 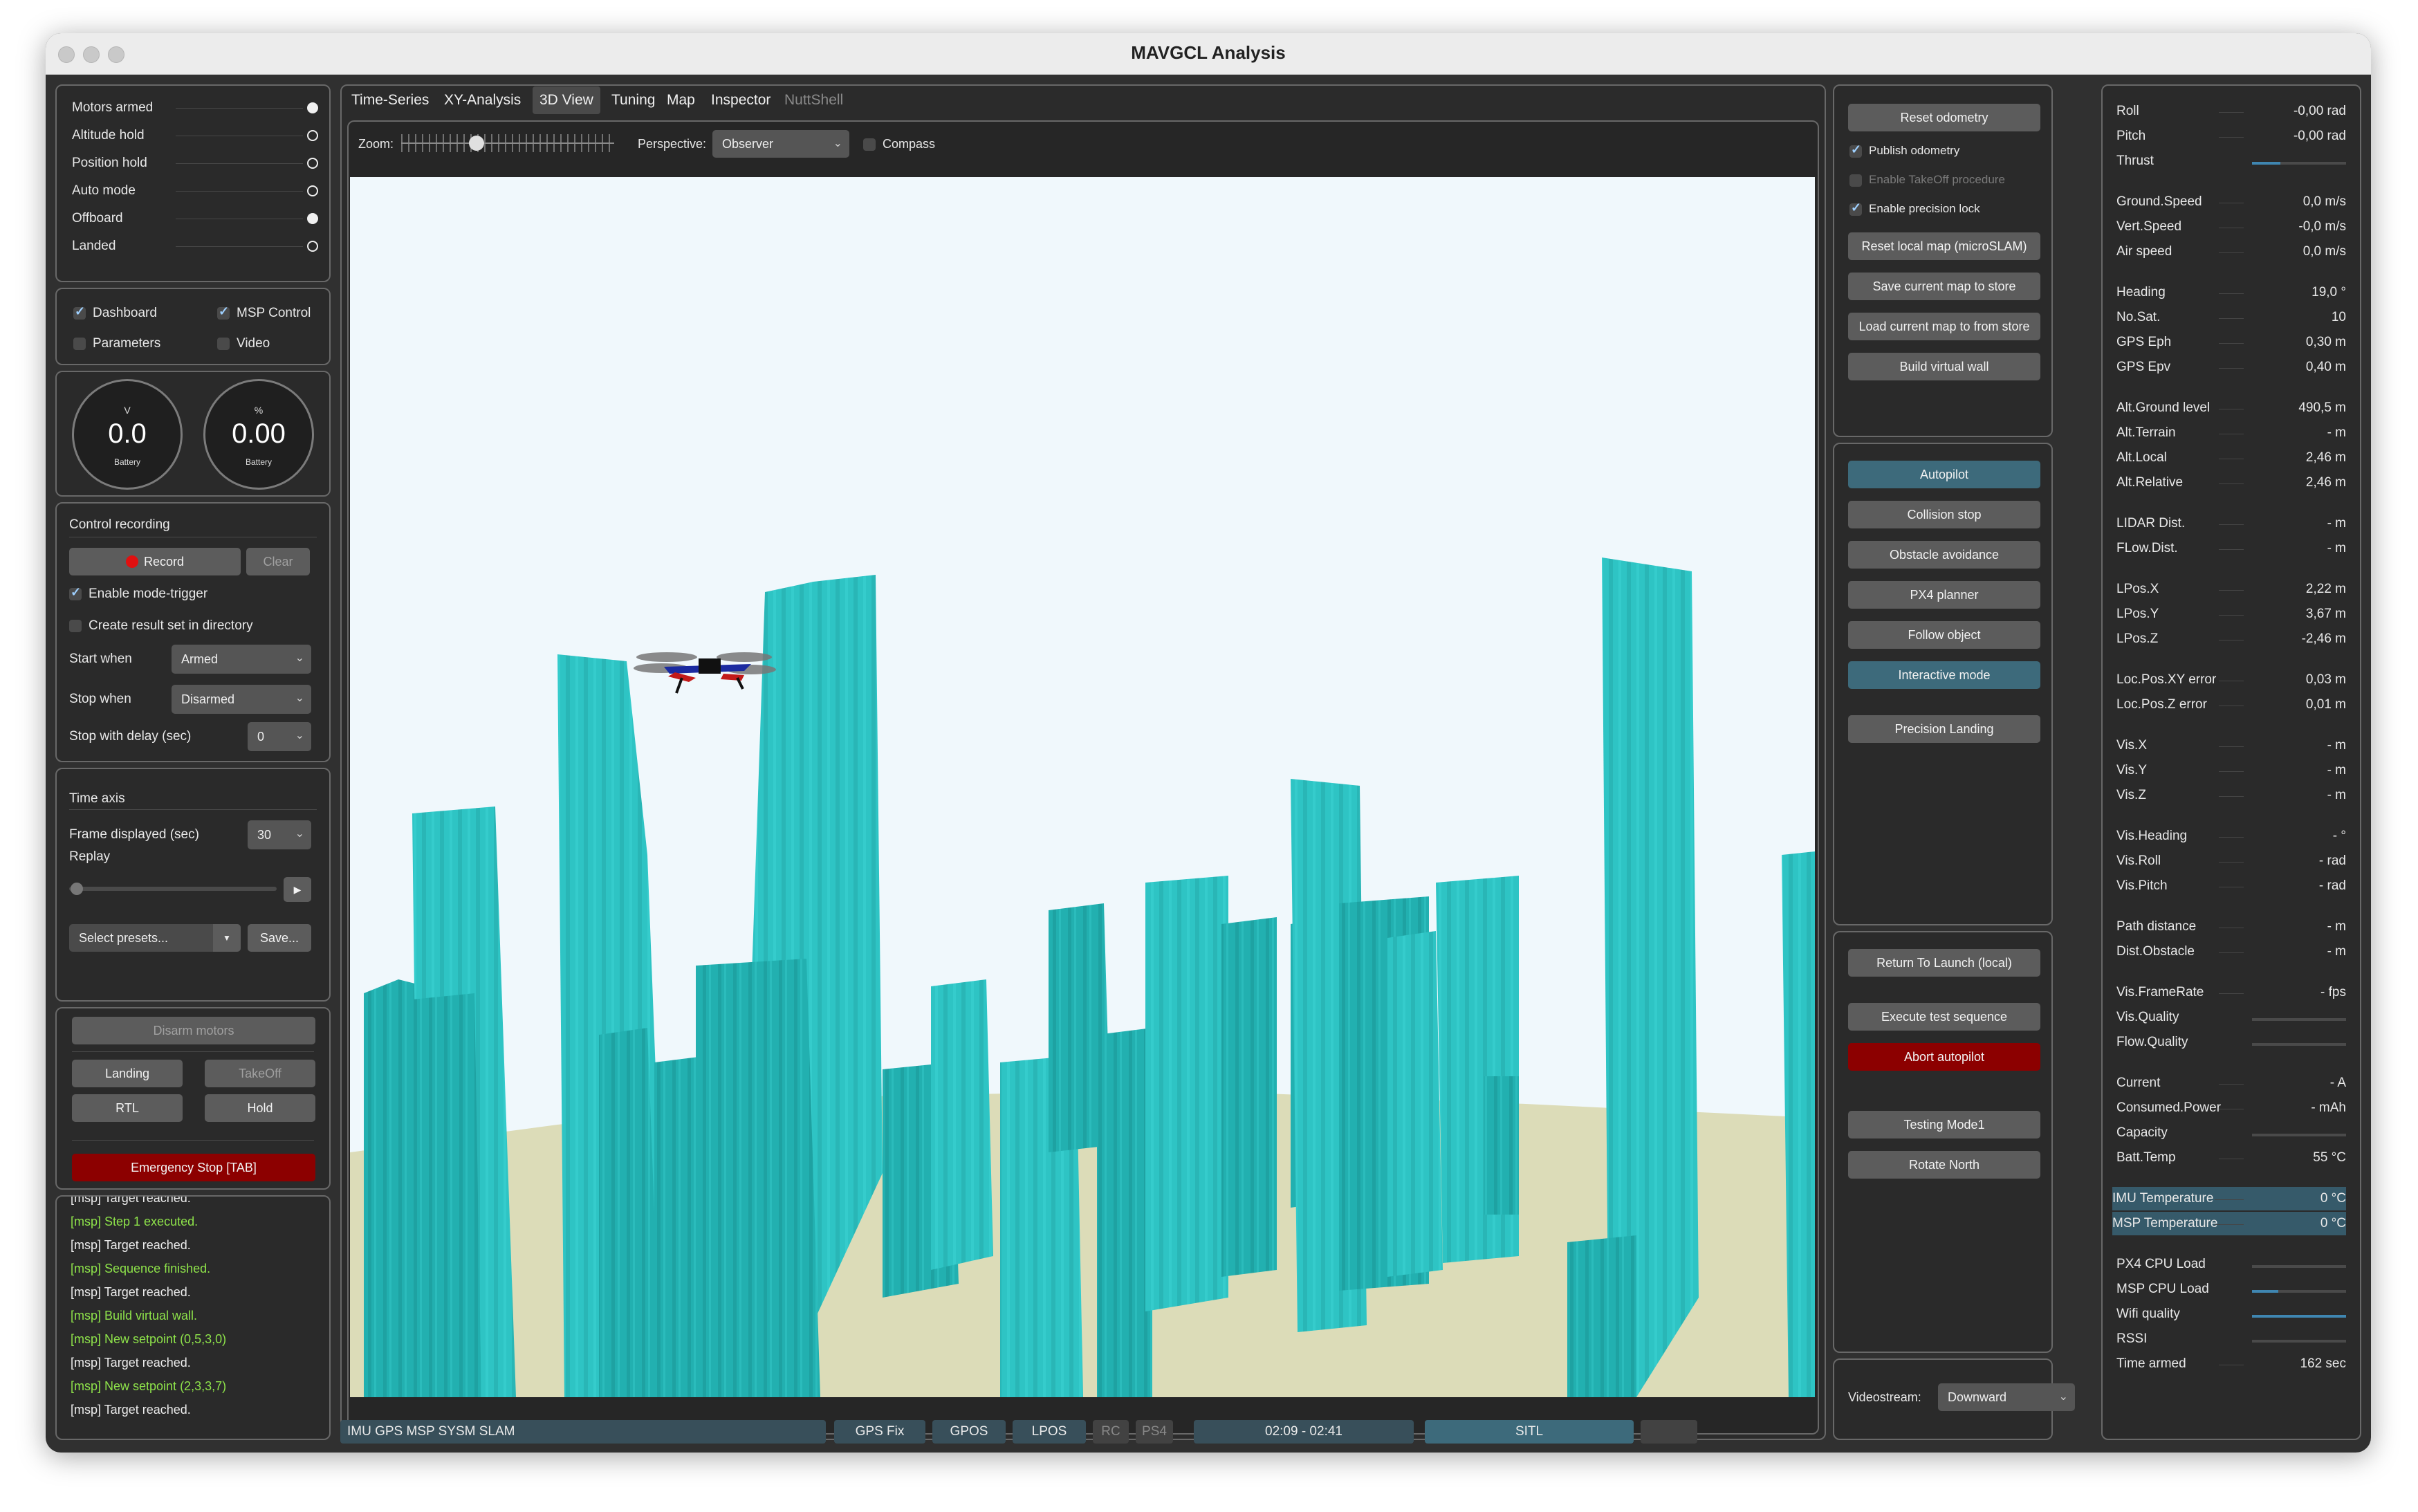 What do you see at coordinates (193, 326) in the screenshot?
I see `views-panel: Dashboard MSP Control Parameters Video` at bounding box center [193, 326].